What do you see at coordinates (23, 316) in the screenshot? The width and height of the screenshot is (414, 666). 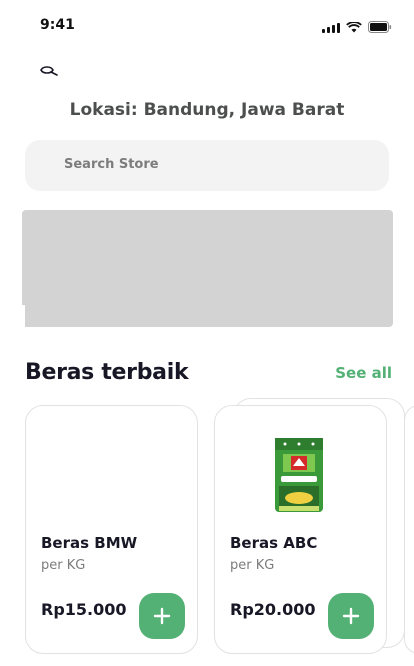 I see `banner-edge` at bounding box center [23, 316].